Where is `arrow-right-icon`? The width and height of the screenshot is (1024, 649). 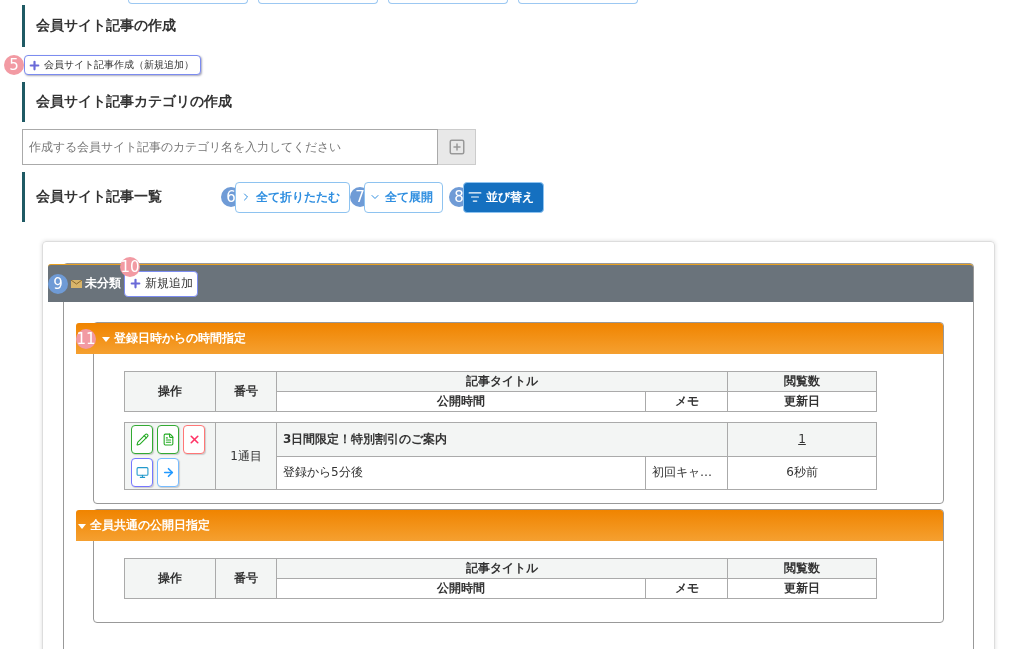 arrow-right-icon is located at coordinates (168, 472).